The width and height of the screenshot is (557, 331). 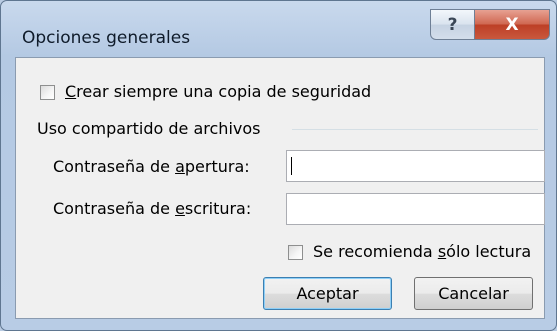 What do you see at coordinates (422, 252) in the screenshot?
I see `readonly-label: Se recomienda sólo lectura` at bounding box center [422, 252].